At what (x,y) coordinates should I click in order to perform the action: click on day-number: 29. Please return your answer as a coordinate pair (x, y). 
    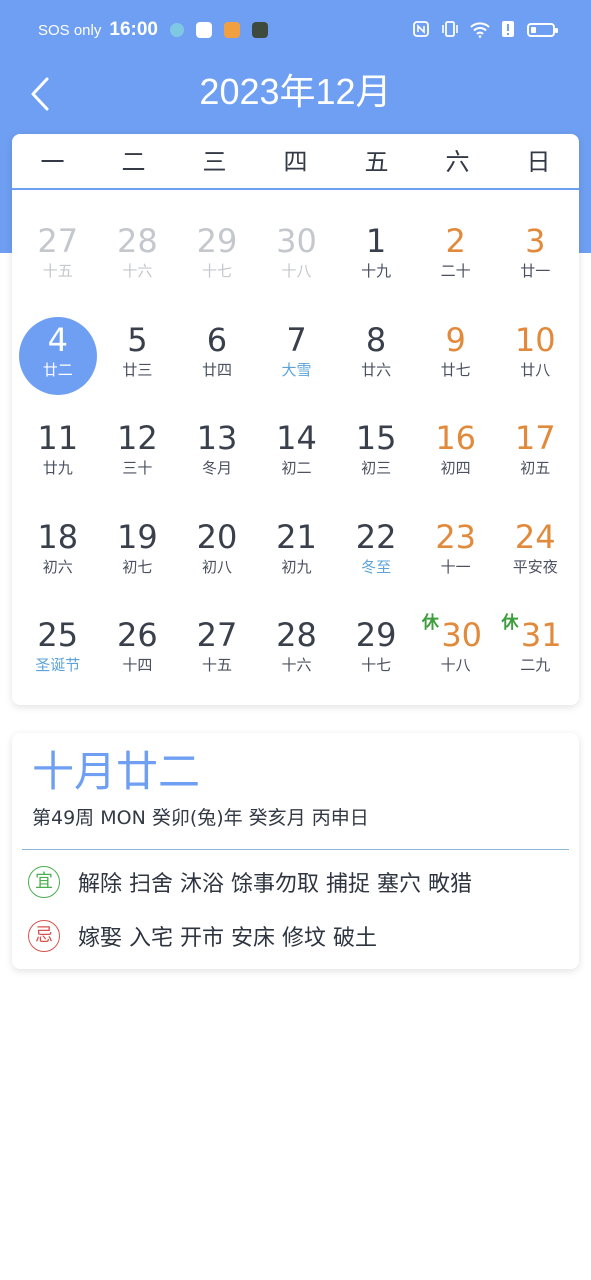
    Looking at the image, I should click on (217, 241).